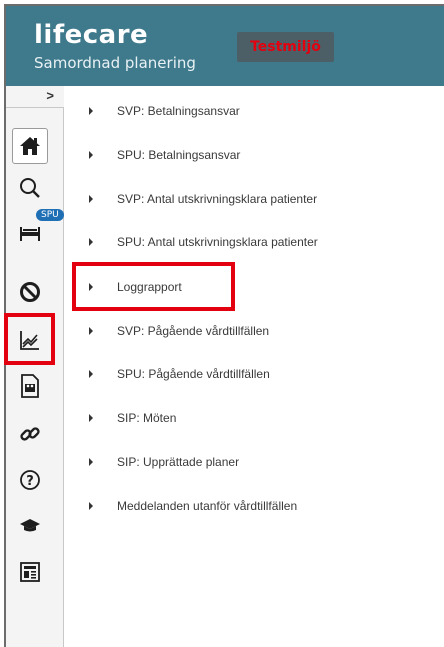  What do you see at coordinates (250, 111) in the screenshot?
I see `report-item: SVP: Betalningsansvar` at bounding box center [250, 111].